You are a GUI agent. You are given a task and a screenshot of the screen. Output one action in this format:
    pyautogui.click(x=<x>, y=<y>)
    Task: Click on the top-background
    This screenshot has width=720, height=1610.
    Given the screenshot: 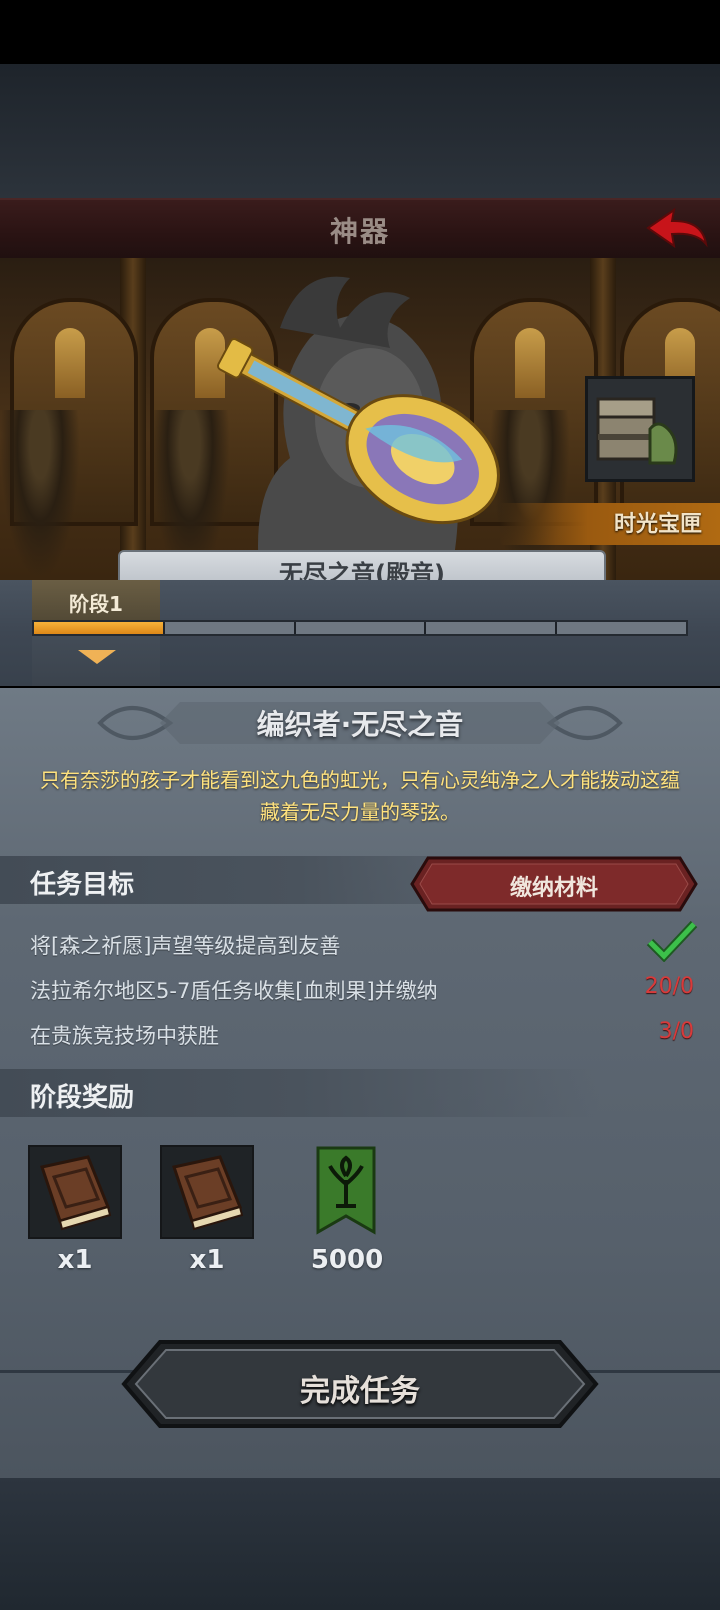 What is the action you would take?
    pyautogui.click(x=360, y=131)
    